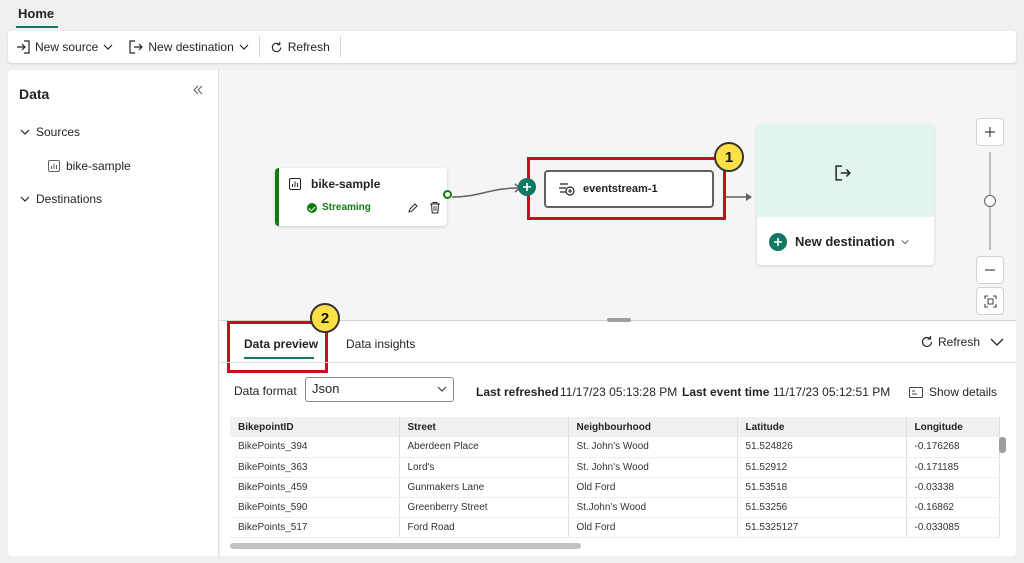 Image resolution: width=1024 pixels, height=563 pixels. I want to click on tab-home: Home, so click(36, 13).